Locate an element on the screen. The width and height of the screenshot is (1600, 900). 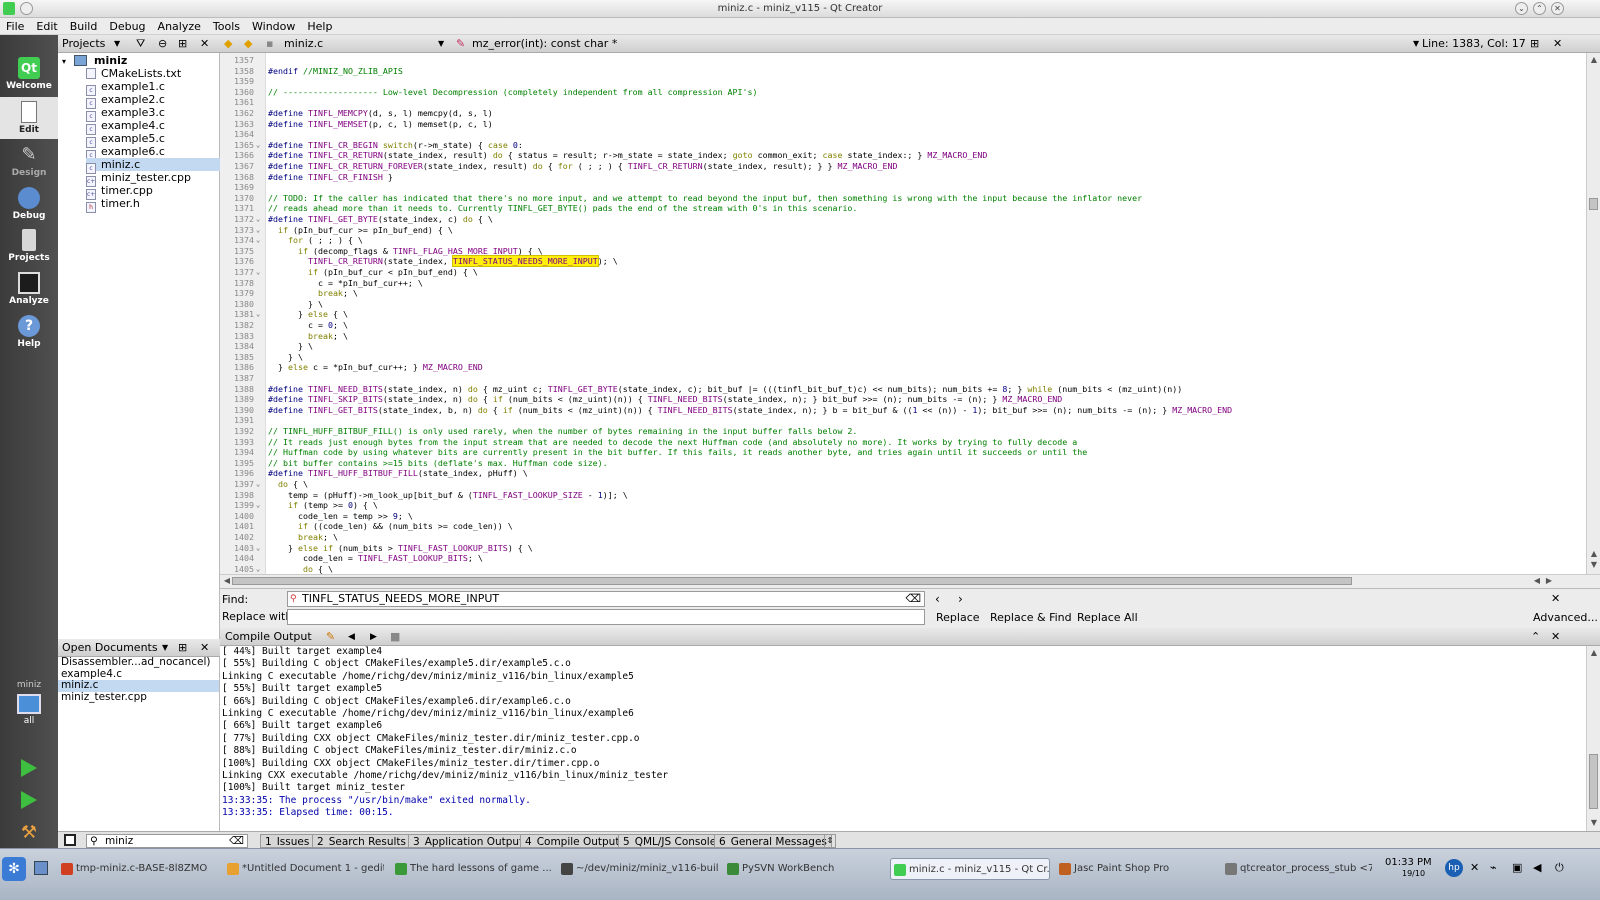
taskbar-item: Jasc Paint Shop Pro is located at coordinates (1136, 869).